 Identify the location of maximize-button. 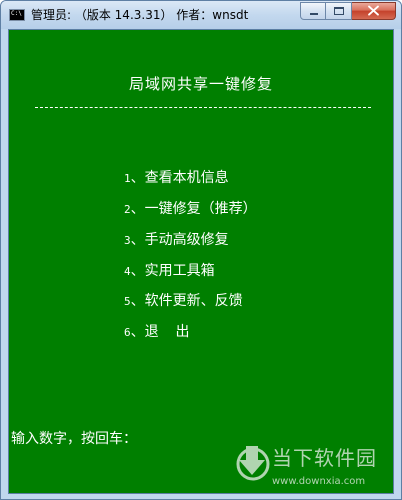
(339, 11).